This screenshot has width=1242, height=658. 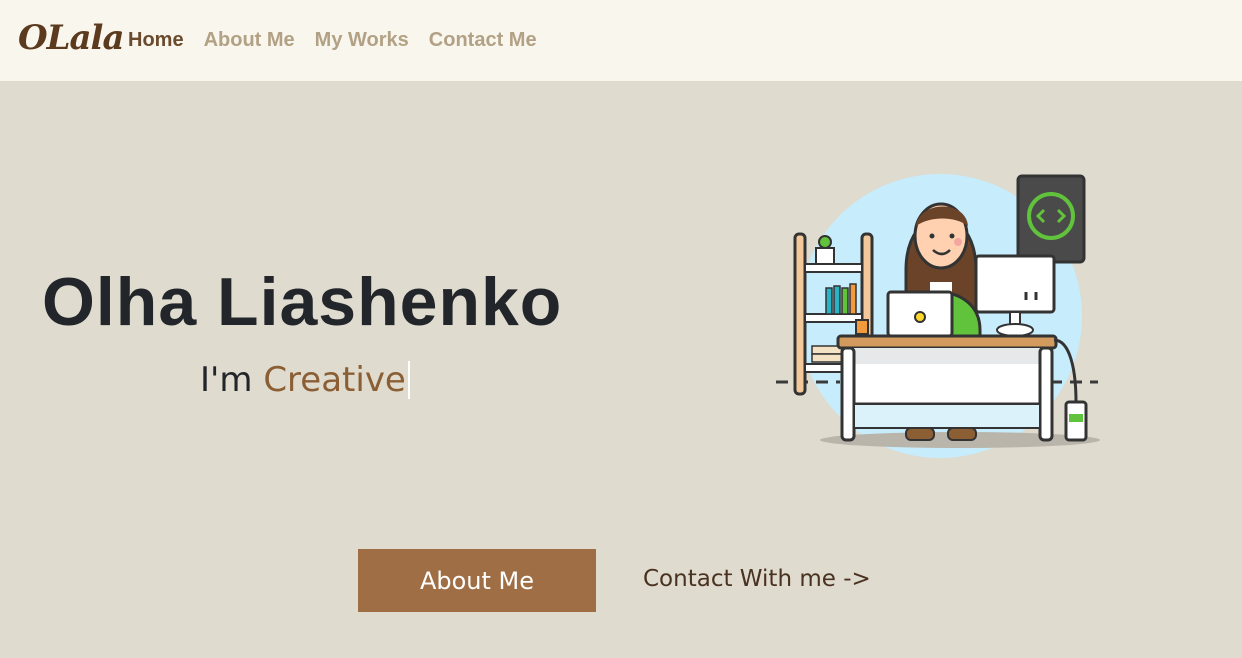 What do you see at coordinates (362, 40) in the screenshot?
I see `nav-item-my-works: My Works` at bounding box center [362, 40].